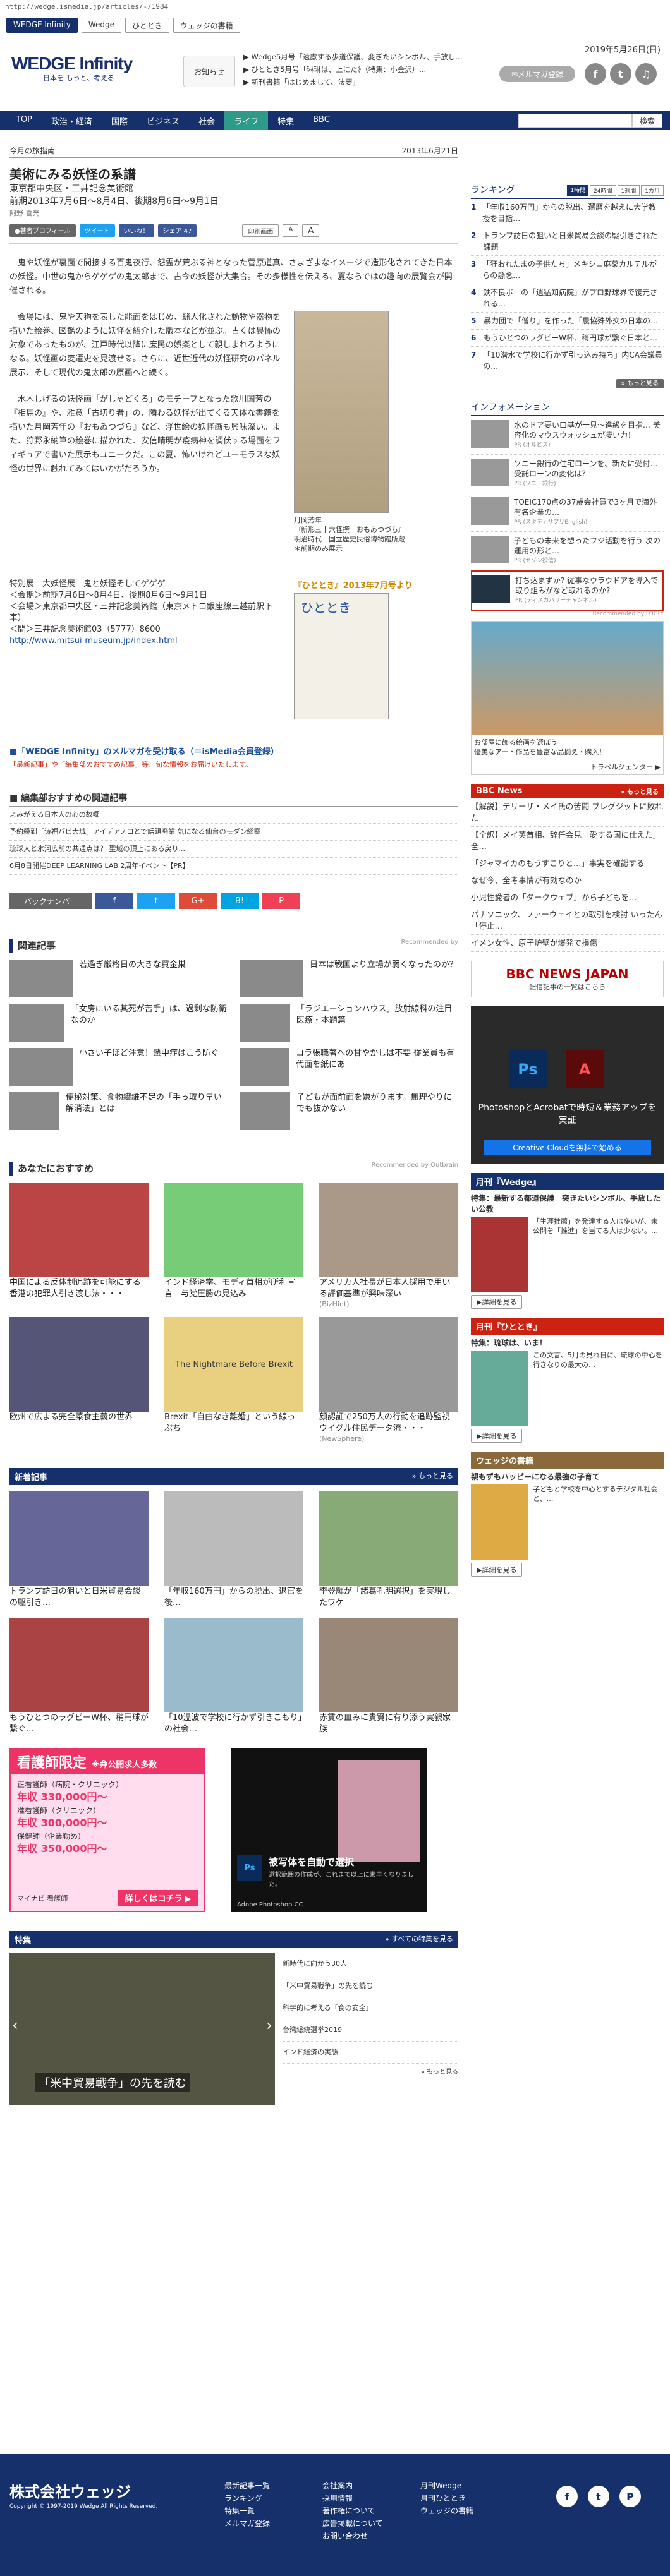  Describe the element at coordinates (370, 2030) in the screenshot. I see `feature-item: 台湾総統選挙2019` at that location.